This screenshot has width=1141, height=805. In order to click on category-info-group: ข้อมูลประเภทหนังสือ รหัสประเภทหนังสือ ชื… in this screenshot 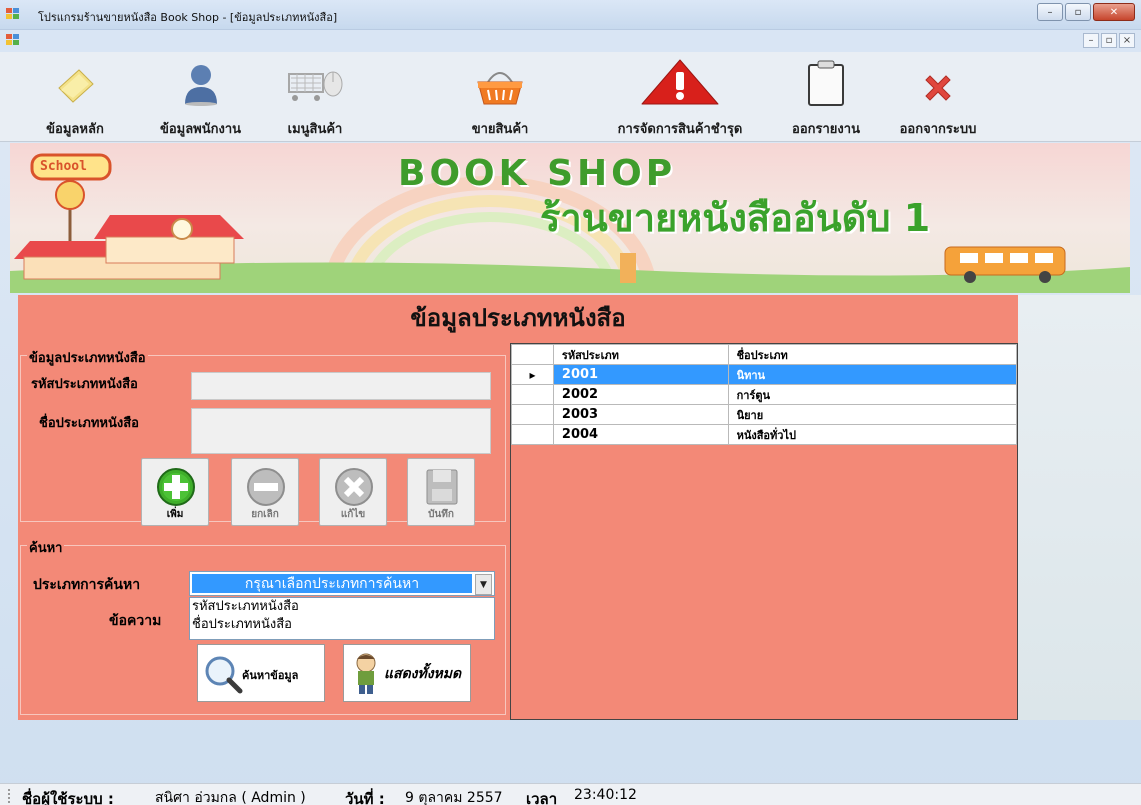, I will do `click(263, 436)`.